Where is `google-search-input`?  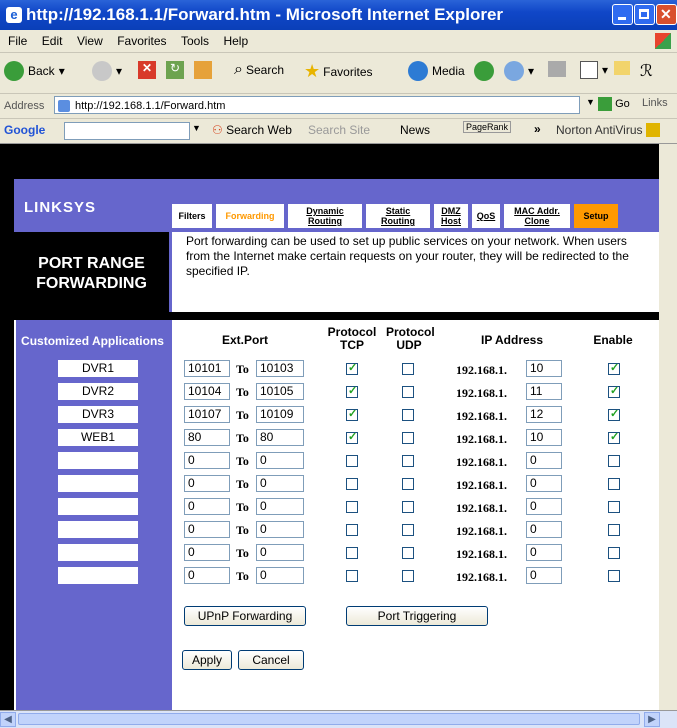 google-search-input is located at coordinates (127, 131).